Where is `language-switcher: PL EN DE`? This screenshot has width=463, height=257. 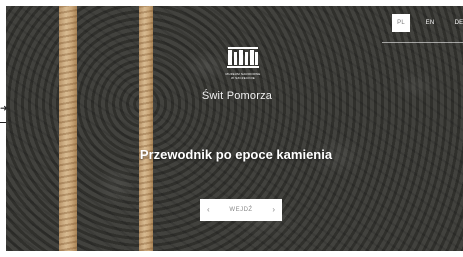 language-switcher: PL EN DE is located at coordinates (422, 24).